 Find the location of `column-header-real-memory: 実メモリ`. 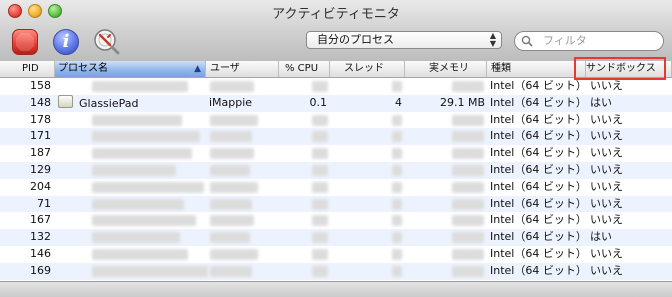

column-header-real-memory: 実メモリ is located at coordinates (446, 69).